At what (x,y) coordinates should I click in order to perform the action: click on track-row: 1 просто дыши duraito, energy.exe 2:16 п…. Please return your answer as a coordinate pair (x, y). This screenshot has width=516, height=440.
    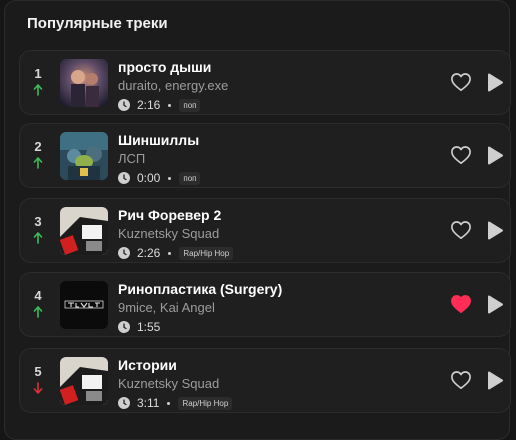
    Looking at the image, I should click on (265, 82).